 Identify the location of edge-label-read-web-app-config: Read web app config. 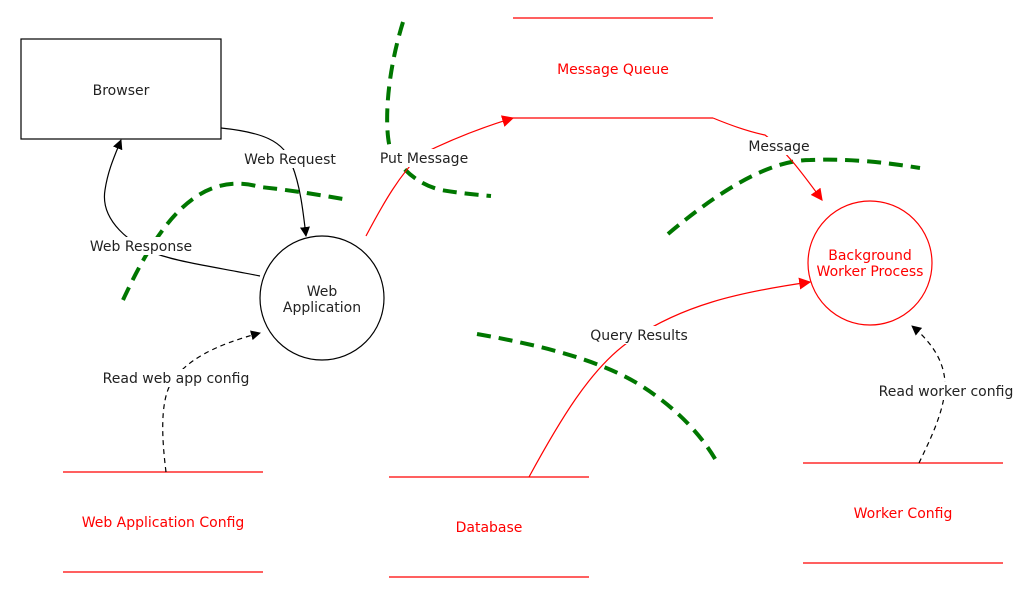
(176, 379).